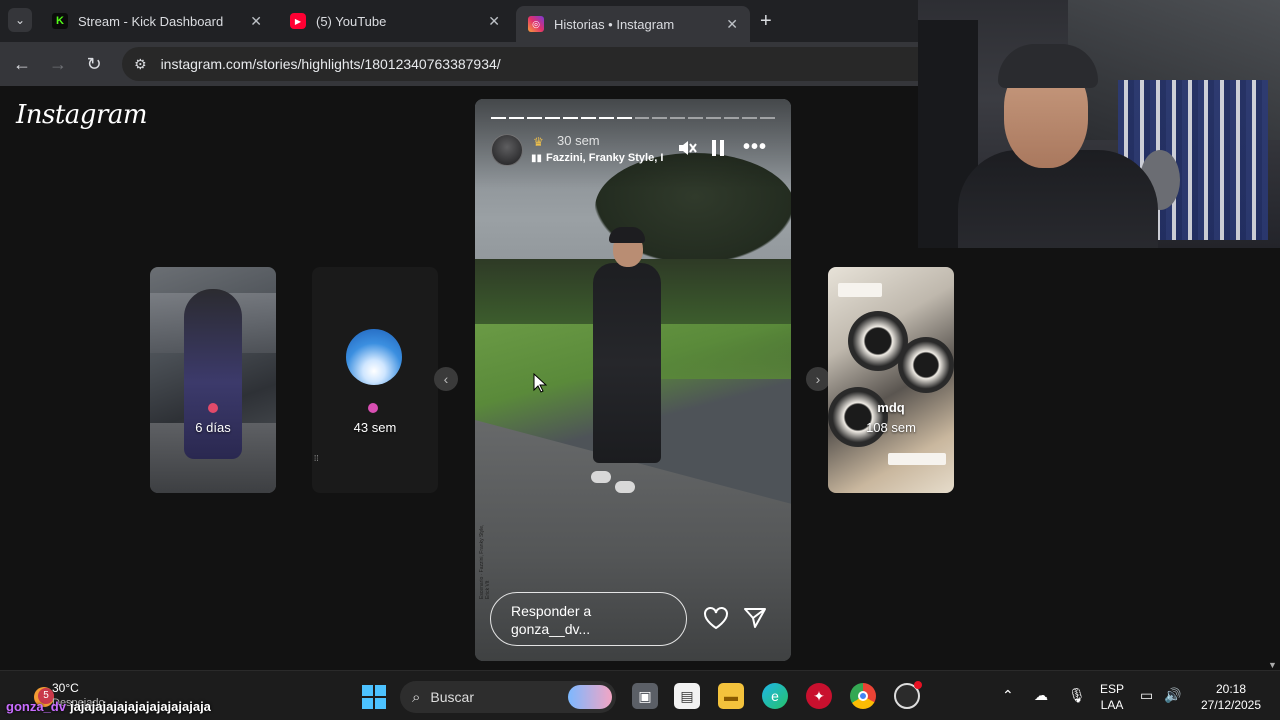  Describe the element at coordinates (891, 427) in the screenshot. I see `story-age-label: 108 sem` at that location.